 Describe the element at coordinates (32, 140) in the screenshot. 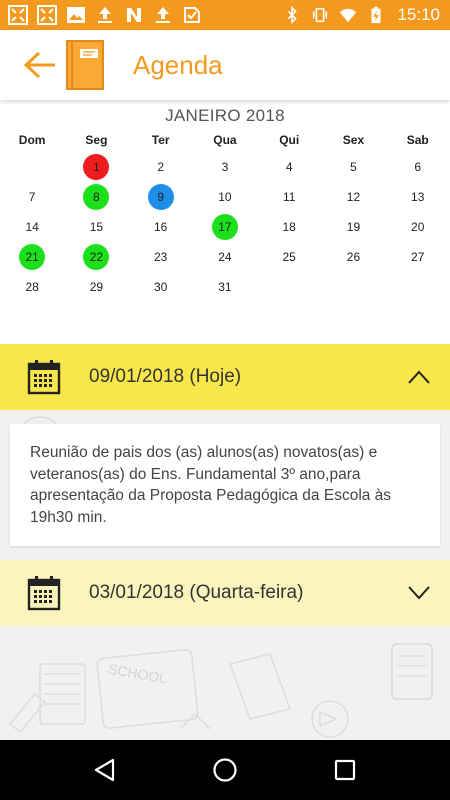

I see `weekday-label: Dom` at that location.